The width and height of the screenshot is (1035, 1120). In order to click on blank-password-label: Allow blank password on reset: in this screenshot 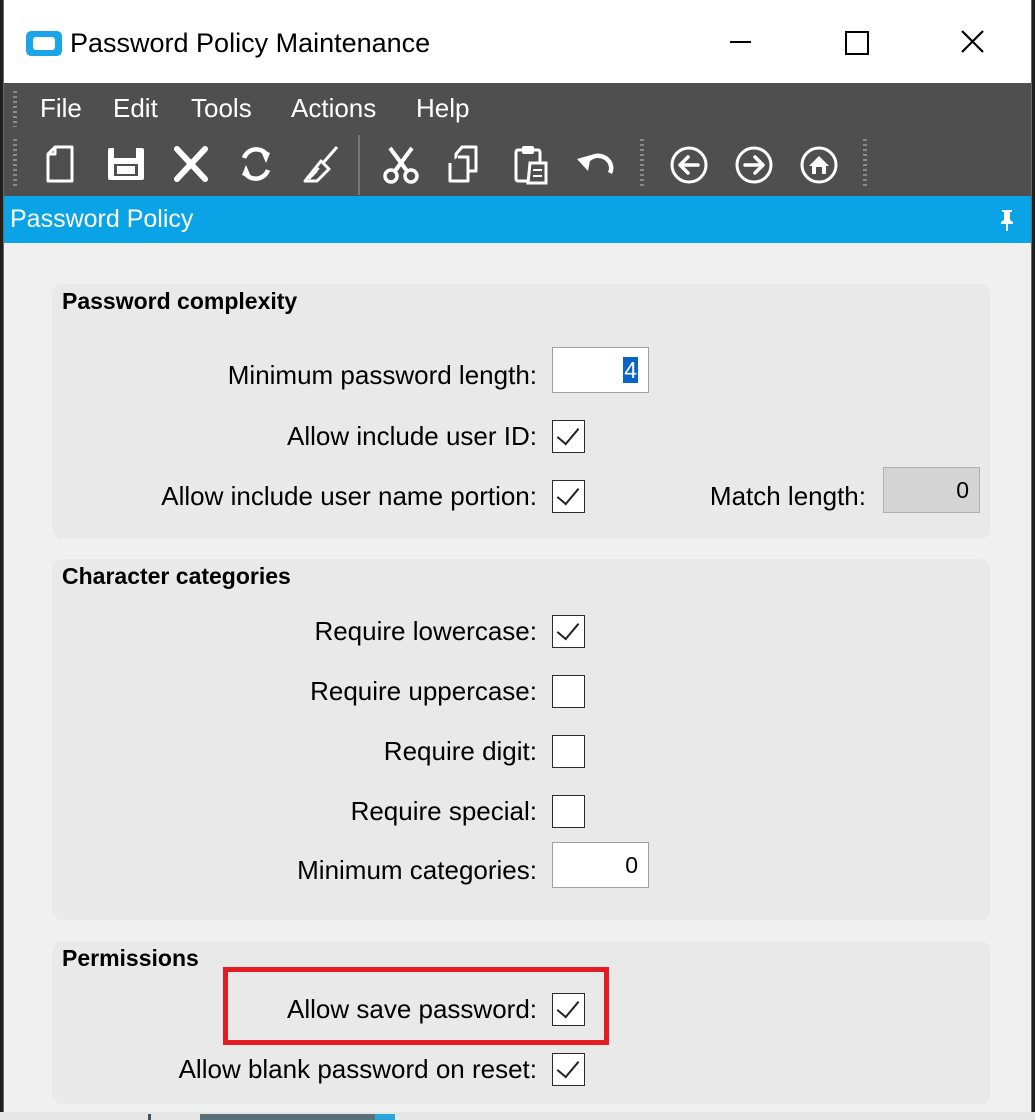, I will do `click(357, 1069)`.